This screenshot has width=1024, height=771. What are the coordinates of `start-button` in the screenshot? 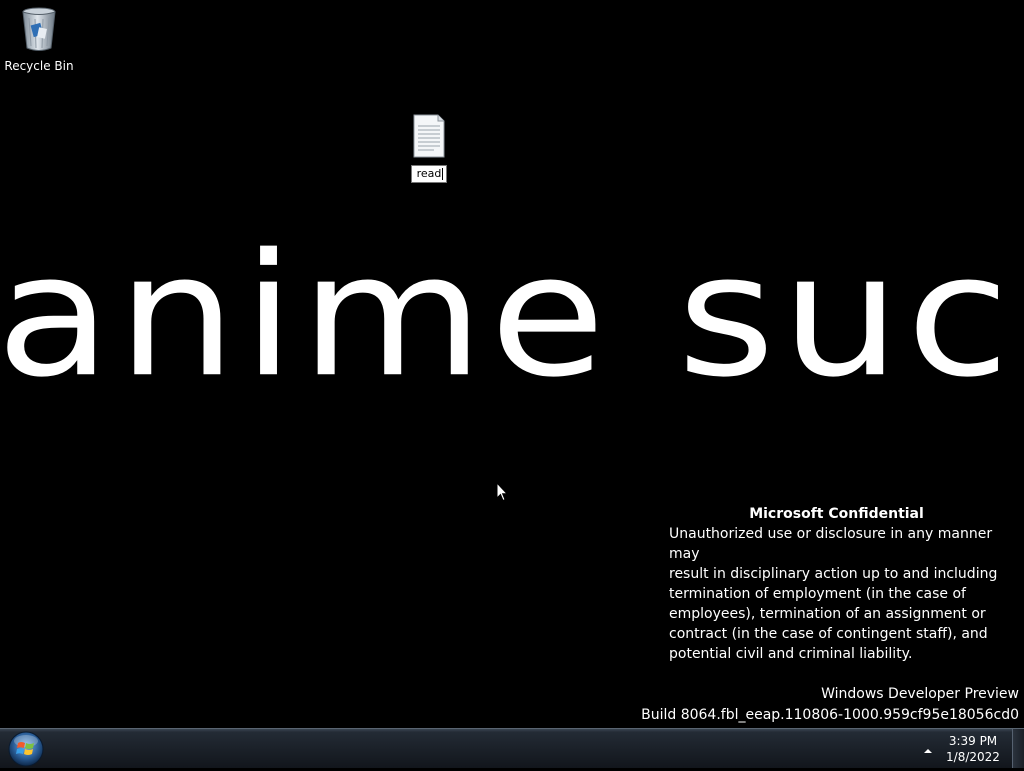 It's located at (26, 749).